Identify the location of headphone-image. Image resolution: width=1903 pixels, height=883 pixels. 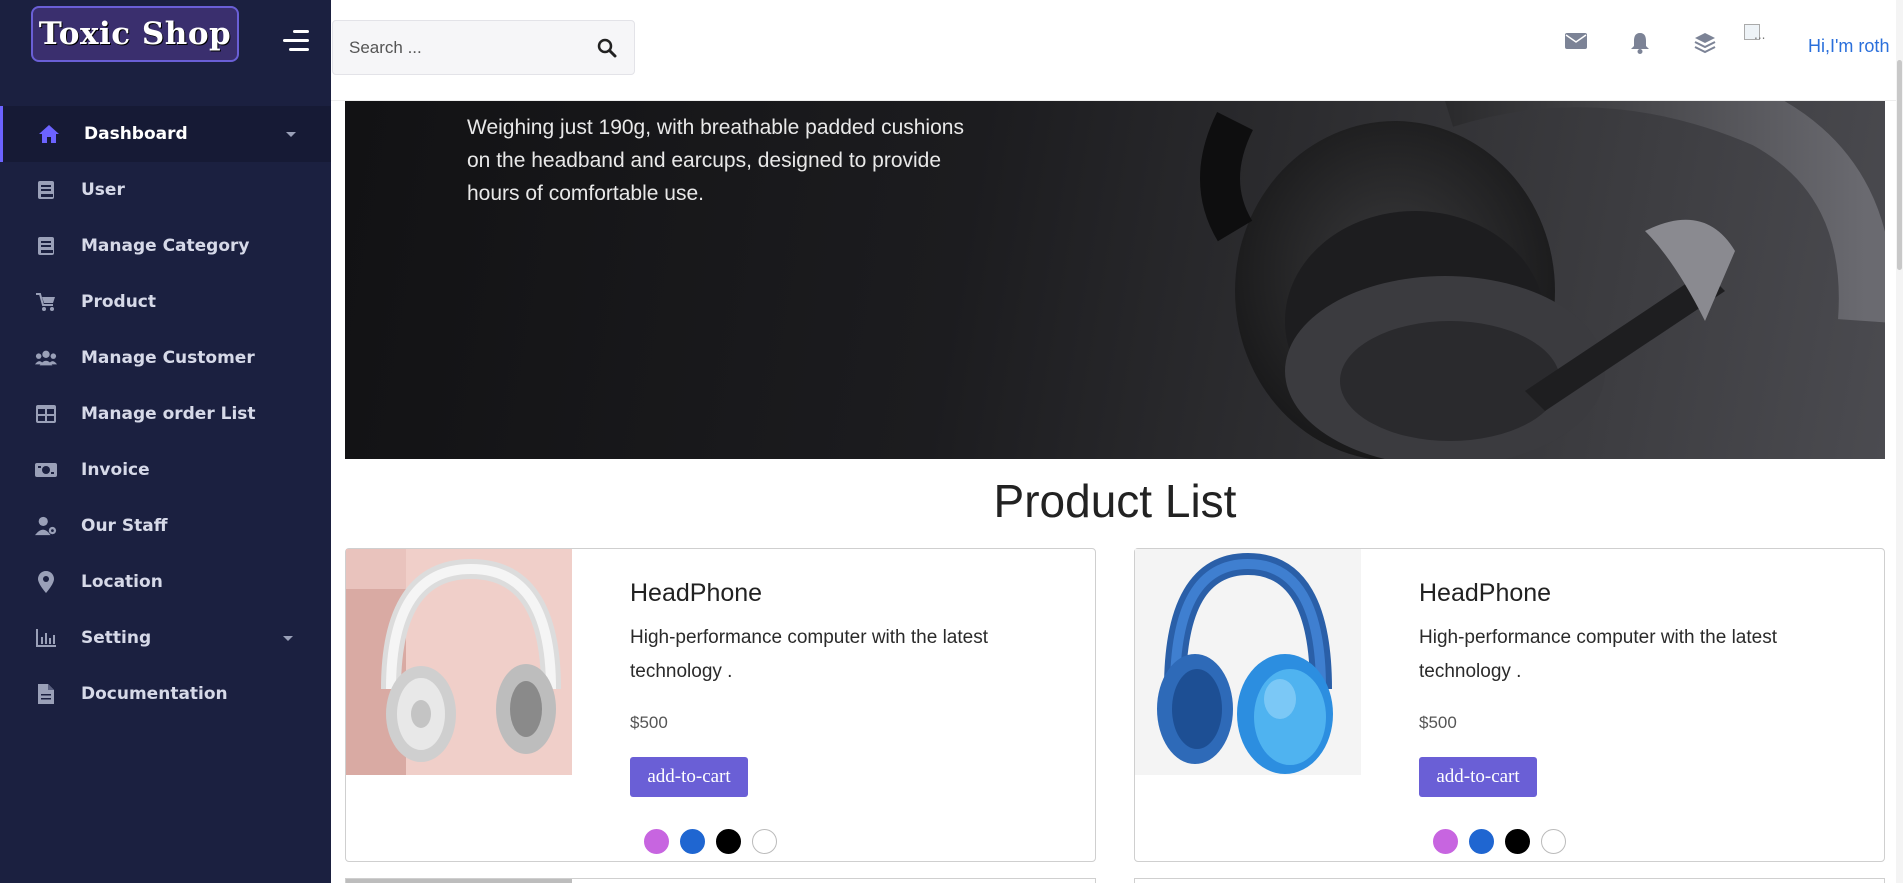
(1542, 280).